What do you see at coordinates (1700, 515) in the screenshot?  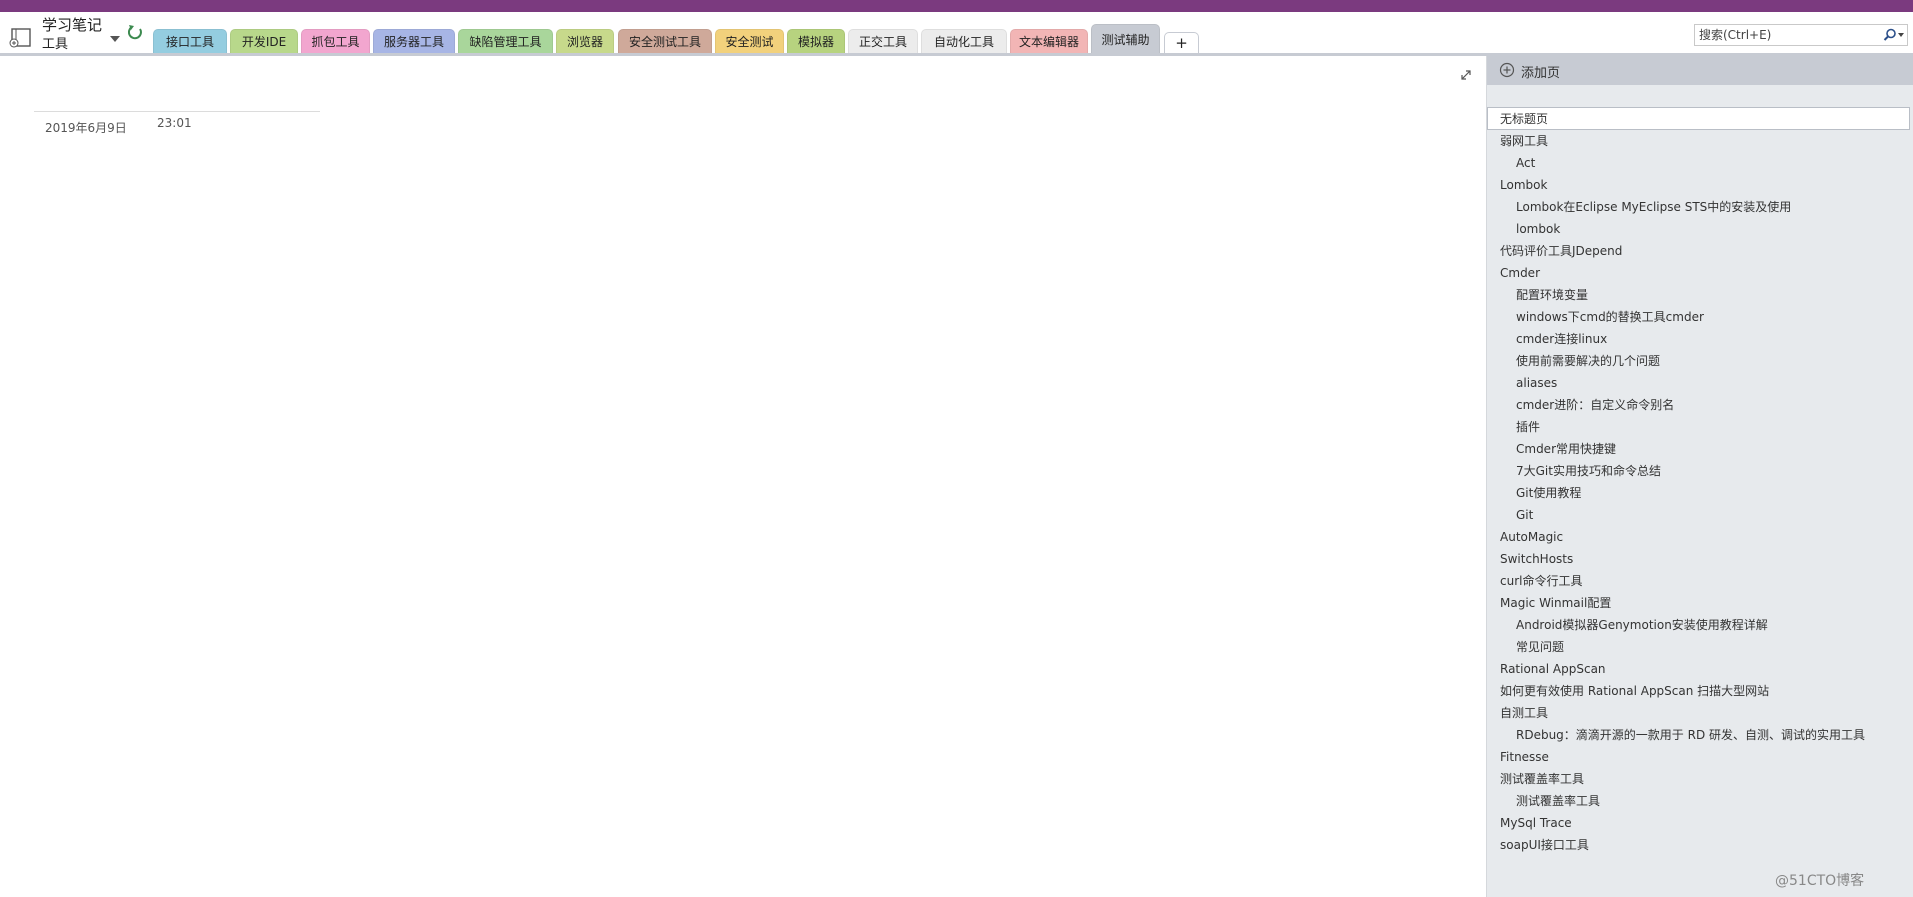 I see `subpage-item: Git` at bounding box center [1700, 515].